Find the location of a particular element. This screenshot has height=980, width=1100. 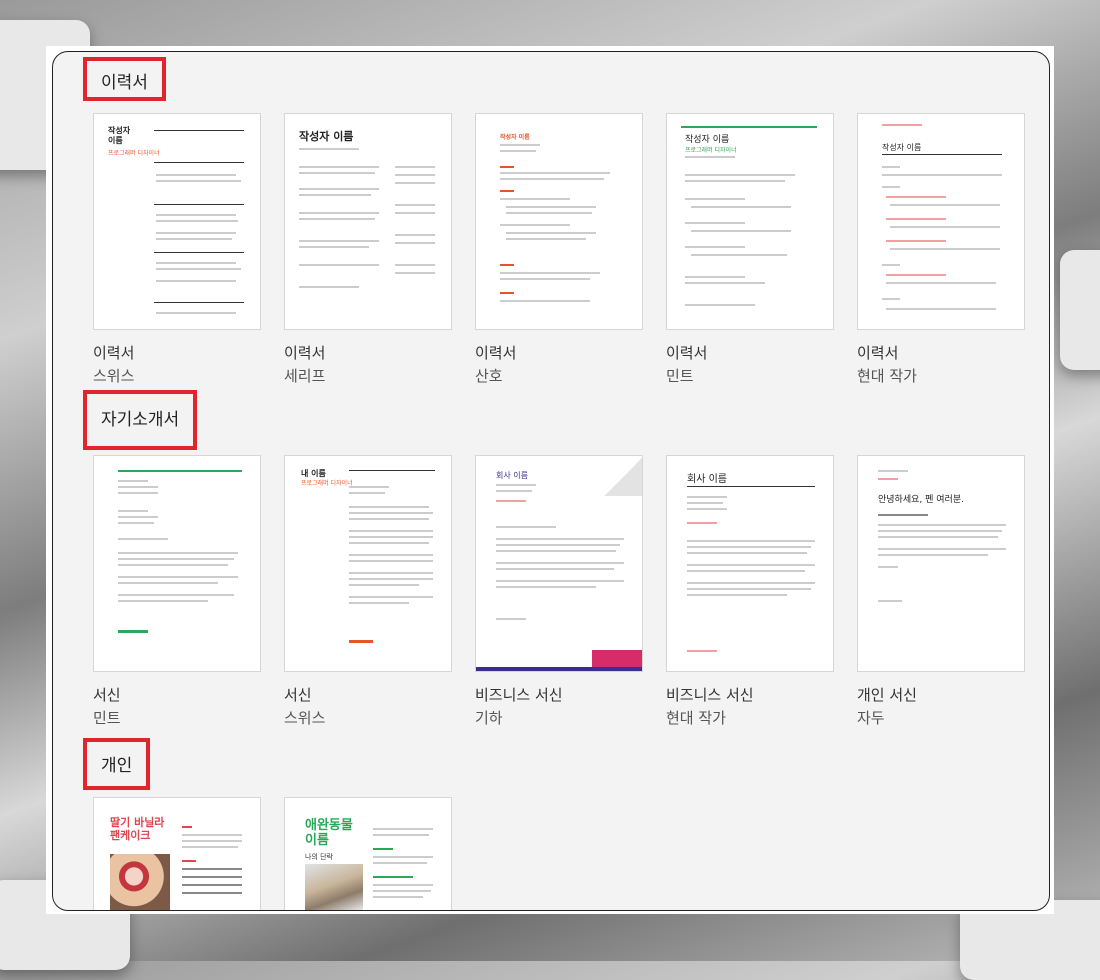

template-style: 자두 is located at coordinates (871, 718).